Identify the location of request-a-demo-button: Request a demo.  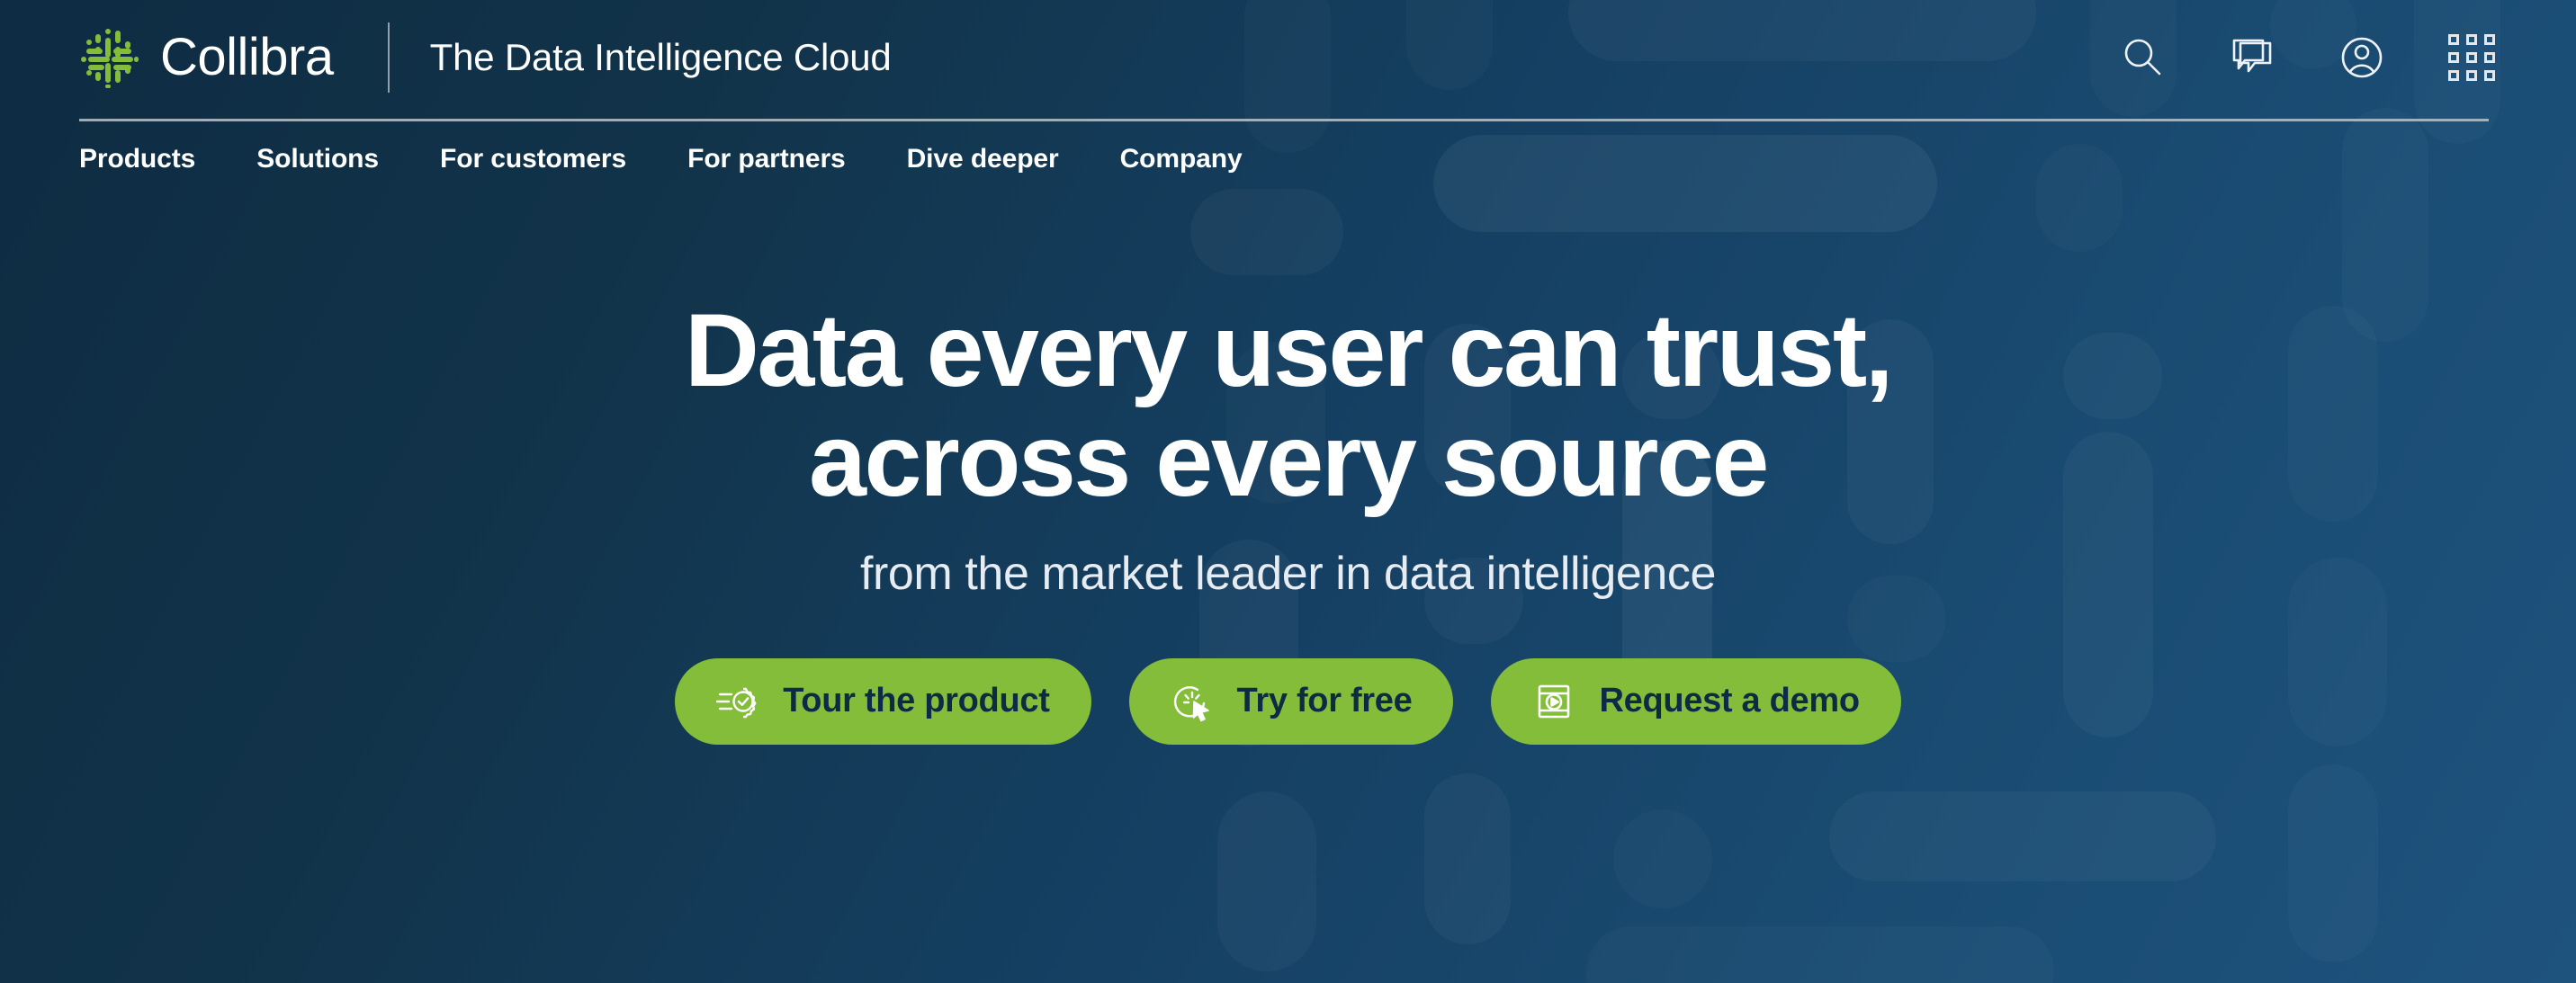
(1696, 701).